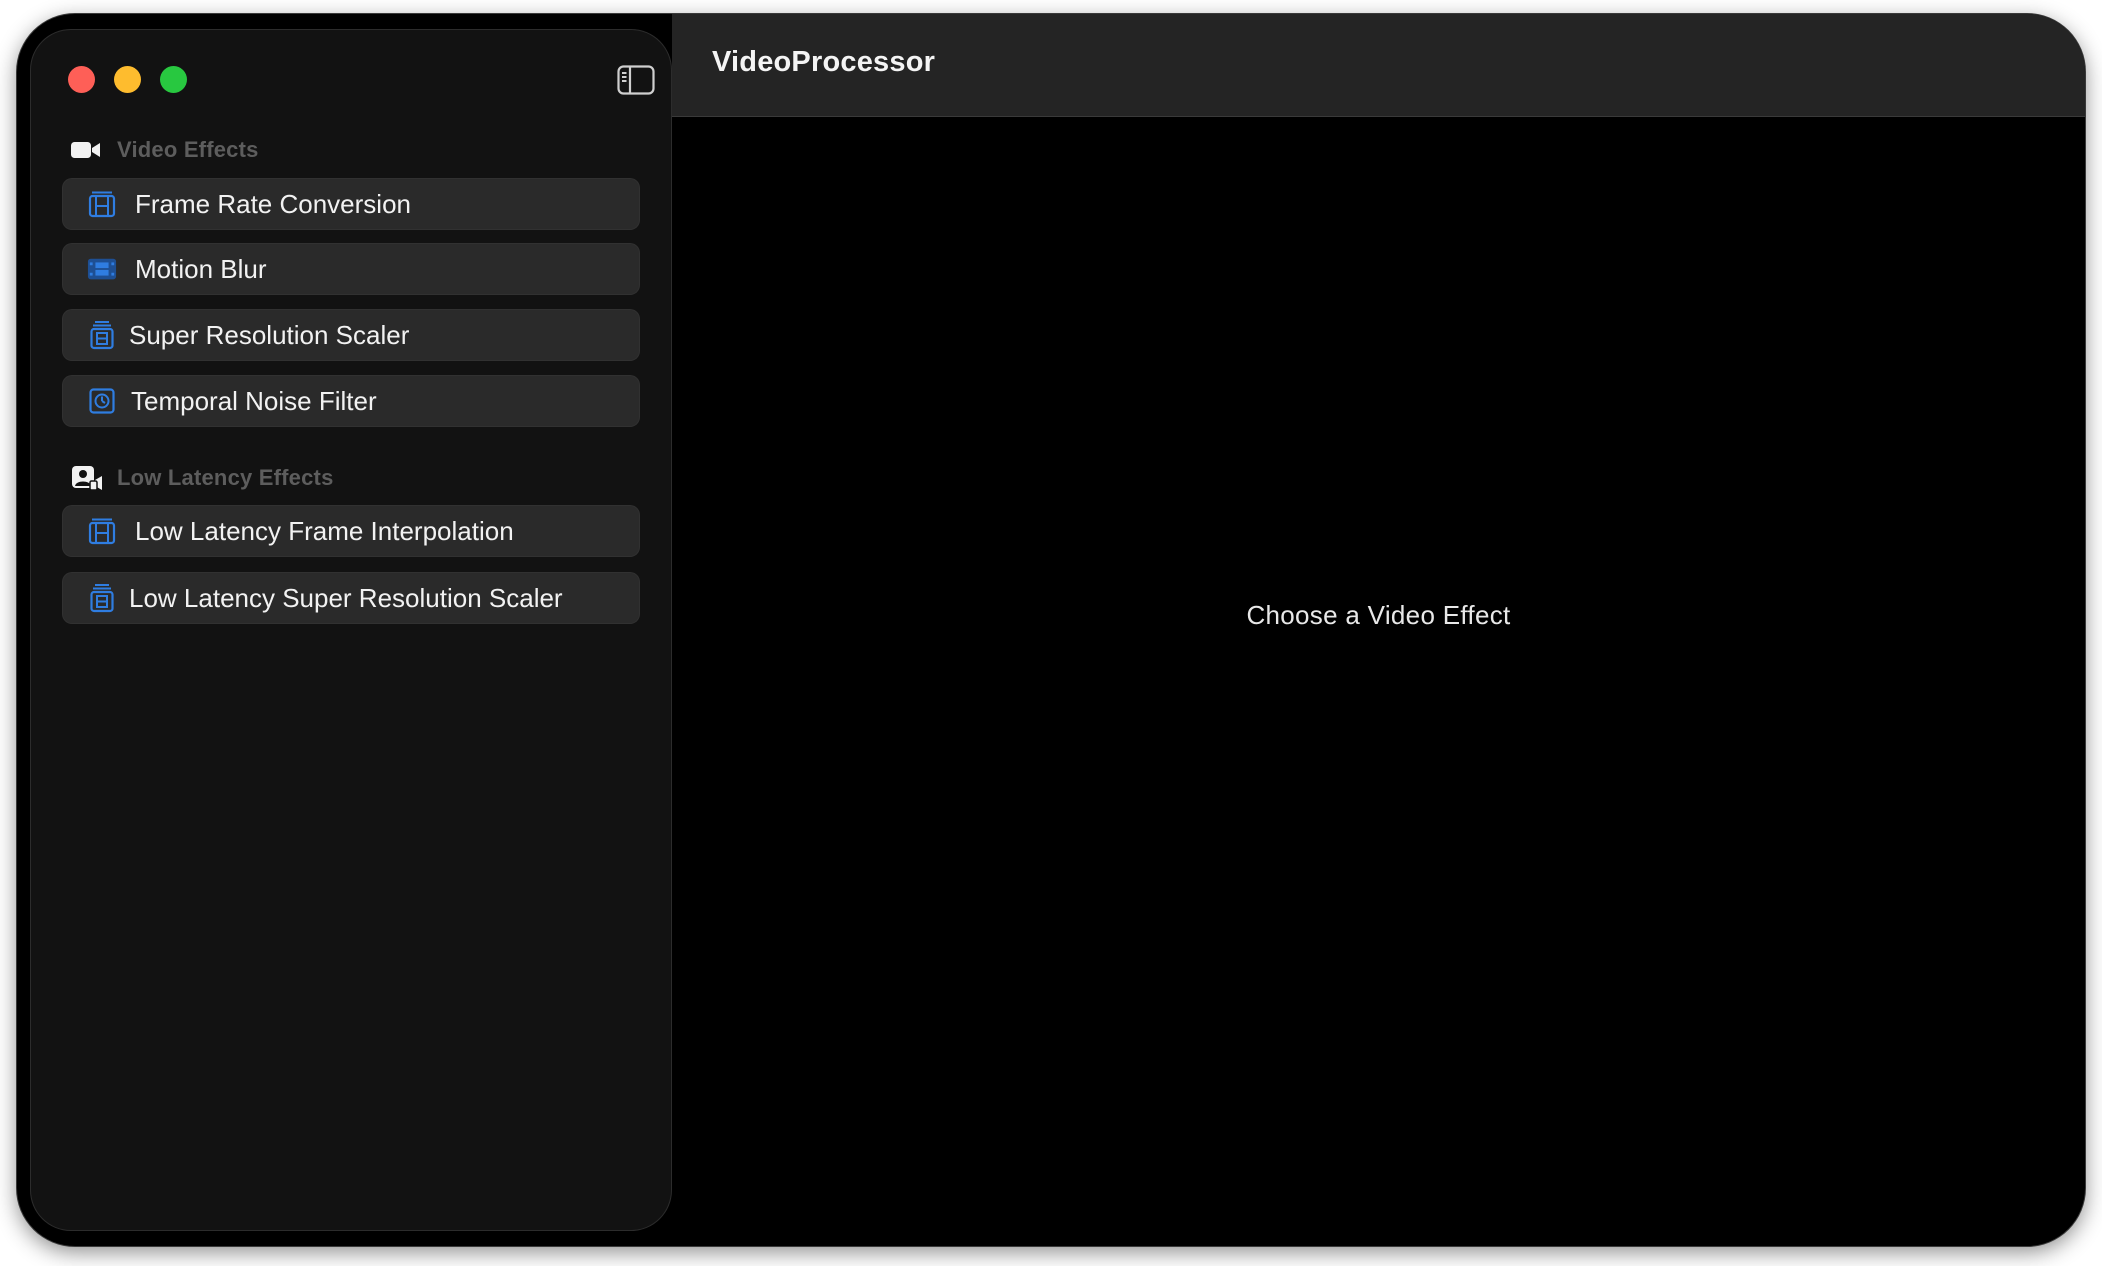  I want to click on empty-state-message: Choose a Video Effect, so click(1378, 614).